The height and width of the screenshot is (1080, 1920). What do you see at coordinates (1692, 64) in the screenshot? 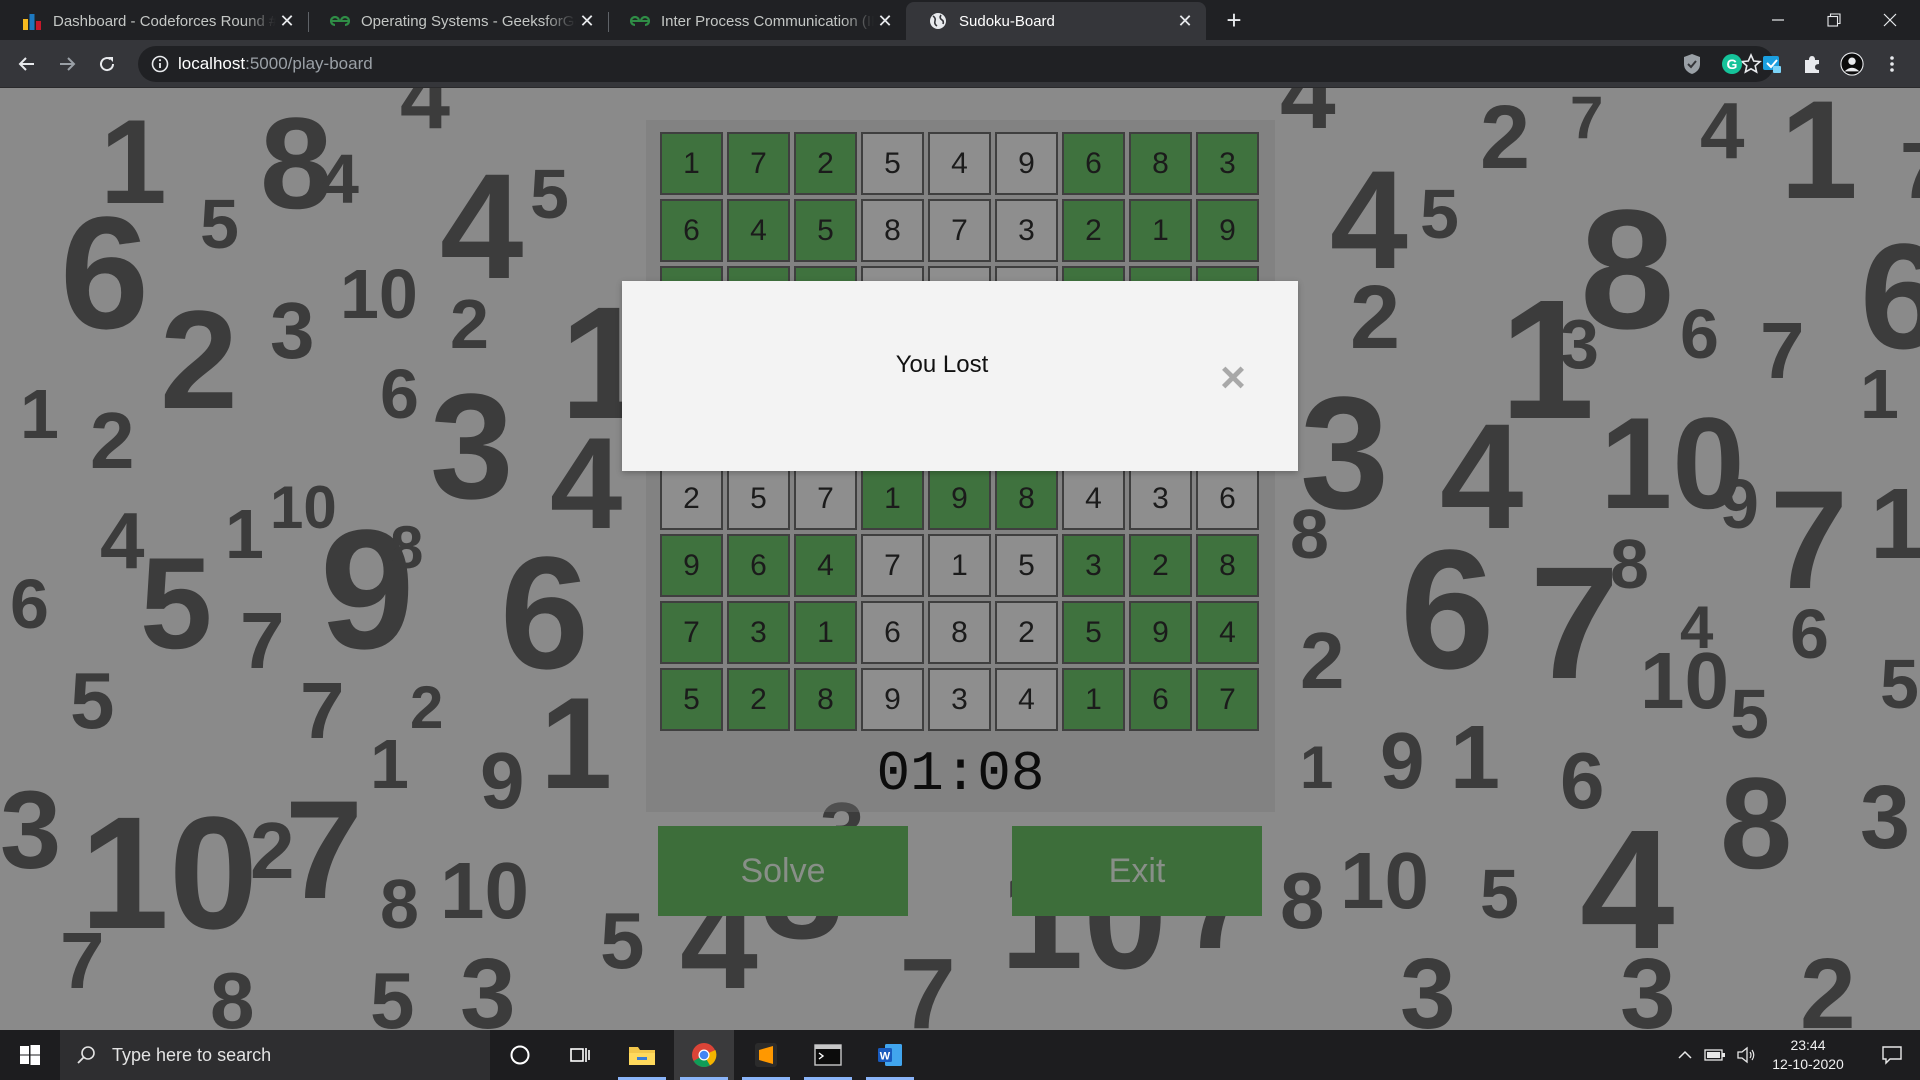
I see `shield-extension-icon` at bounding box center [1692, 64].